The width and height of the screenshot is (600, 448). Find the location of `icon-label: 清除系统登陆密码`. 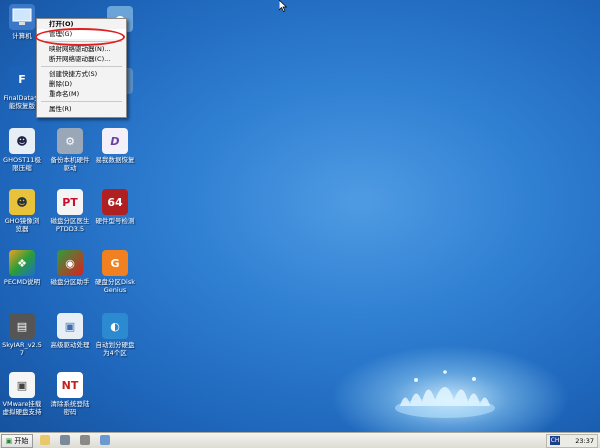

icon-label: 清除系统登陆密码 is located at coordinates (70, 408).